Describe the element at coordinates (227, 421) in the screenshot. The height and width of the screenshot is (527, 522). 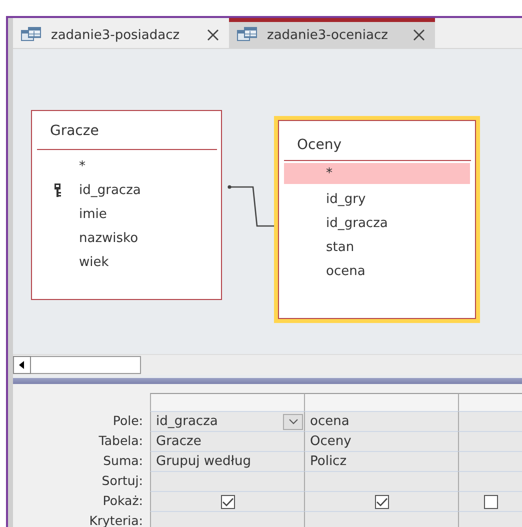
I see `grid-cell: id_gracza` at that location.